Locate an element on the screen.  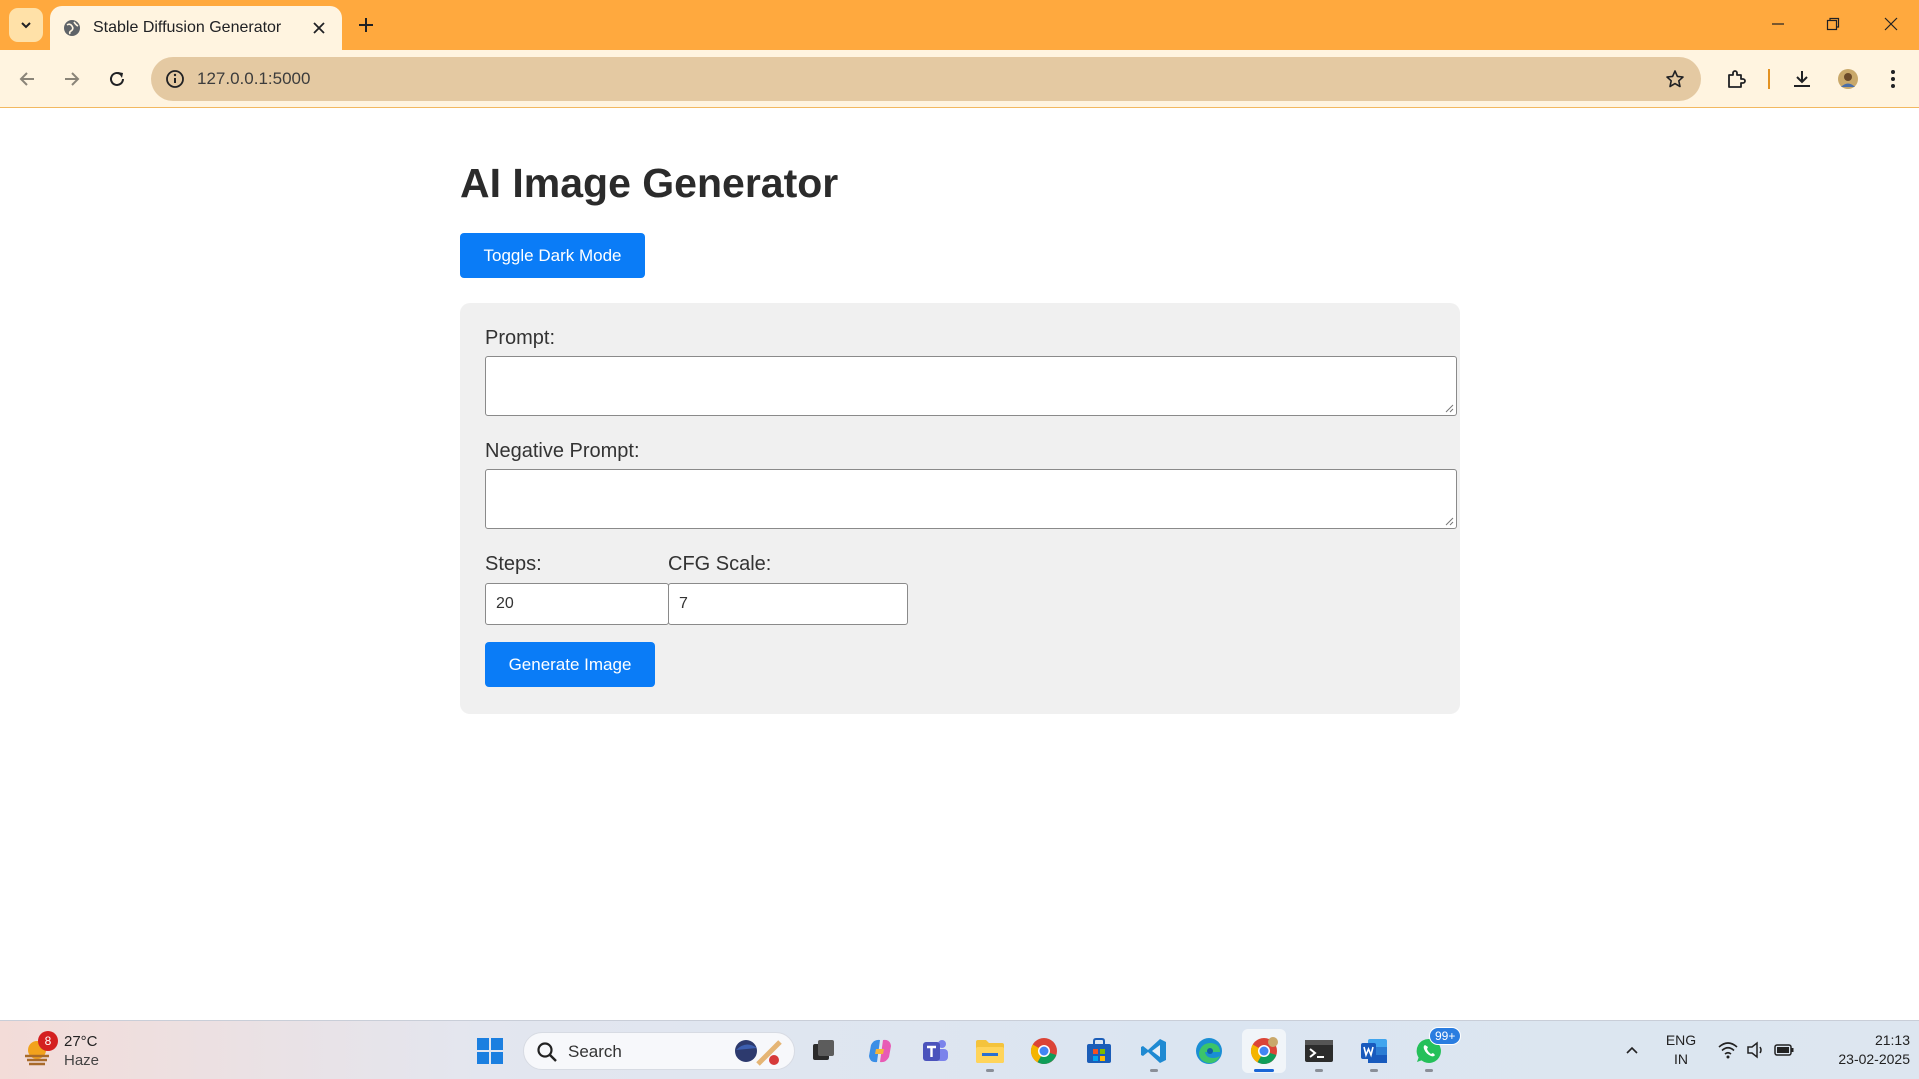
menu-button is located at coordinates (1893, 79).